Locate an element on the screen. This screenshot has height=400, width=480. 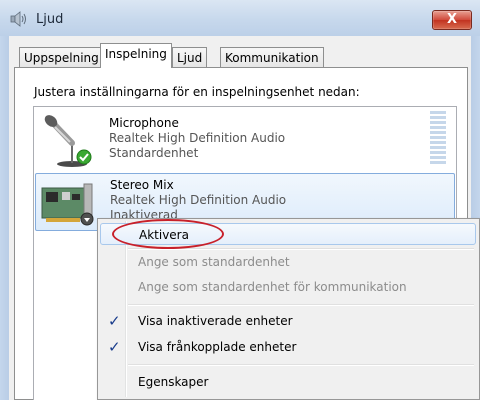
menu-item-set-default-communication: Ange som standardenhet för kommunikation is located at coordinates (288, 287).